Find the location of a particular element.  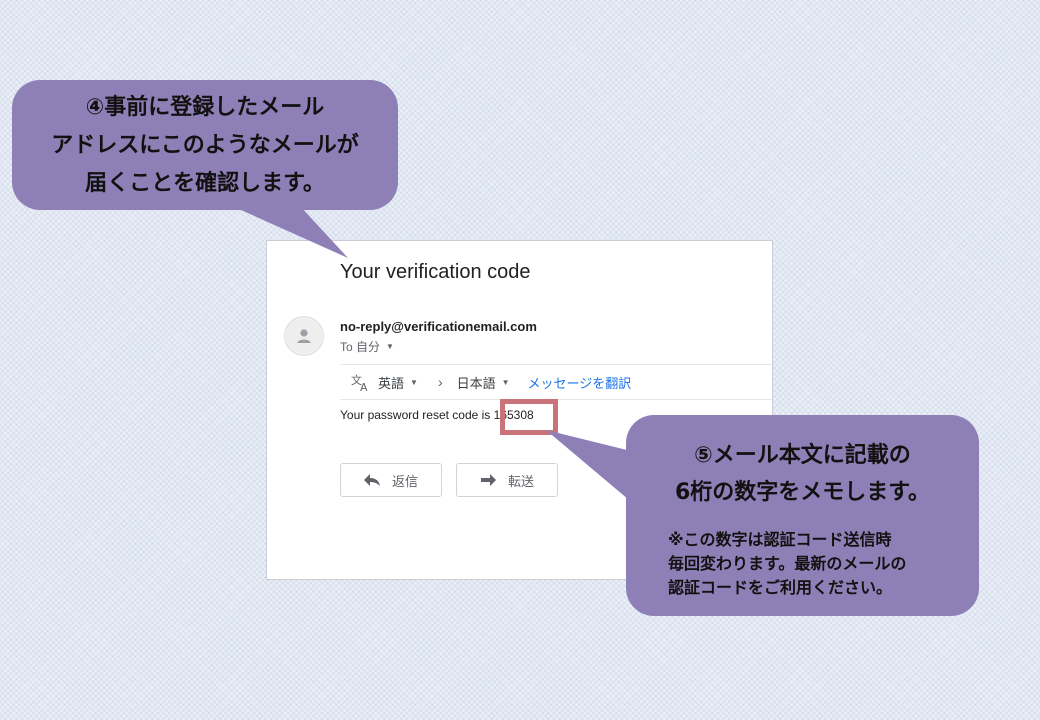

callout-step5-line: ⑤メール本文に記載の is located at coordinates (802, 455).